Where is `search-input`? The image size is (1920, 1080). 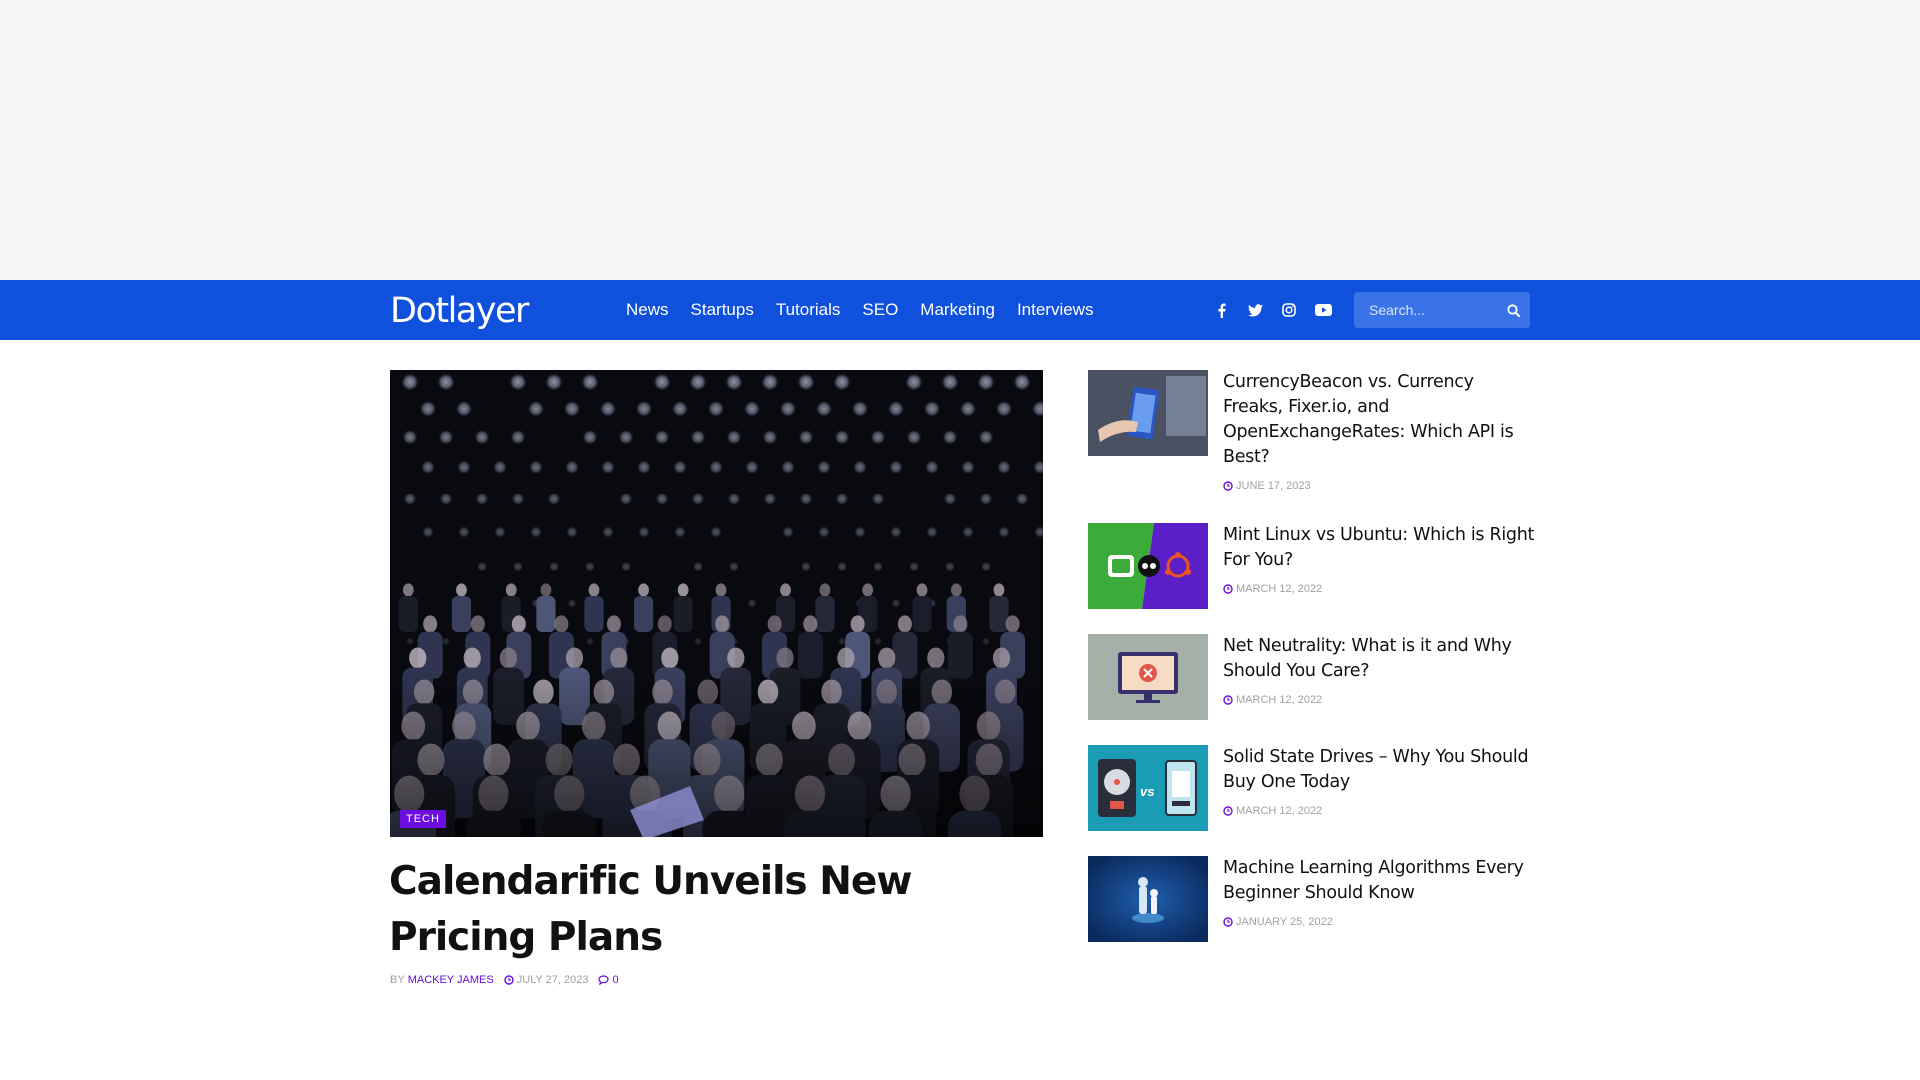 search-input is located at coordinates (1424, 310).